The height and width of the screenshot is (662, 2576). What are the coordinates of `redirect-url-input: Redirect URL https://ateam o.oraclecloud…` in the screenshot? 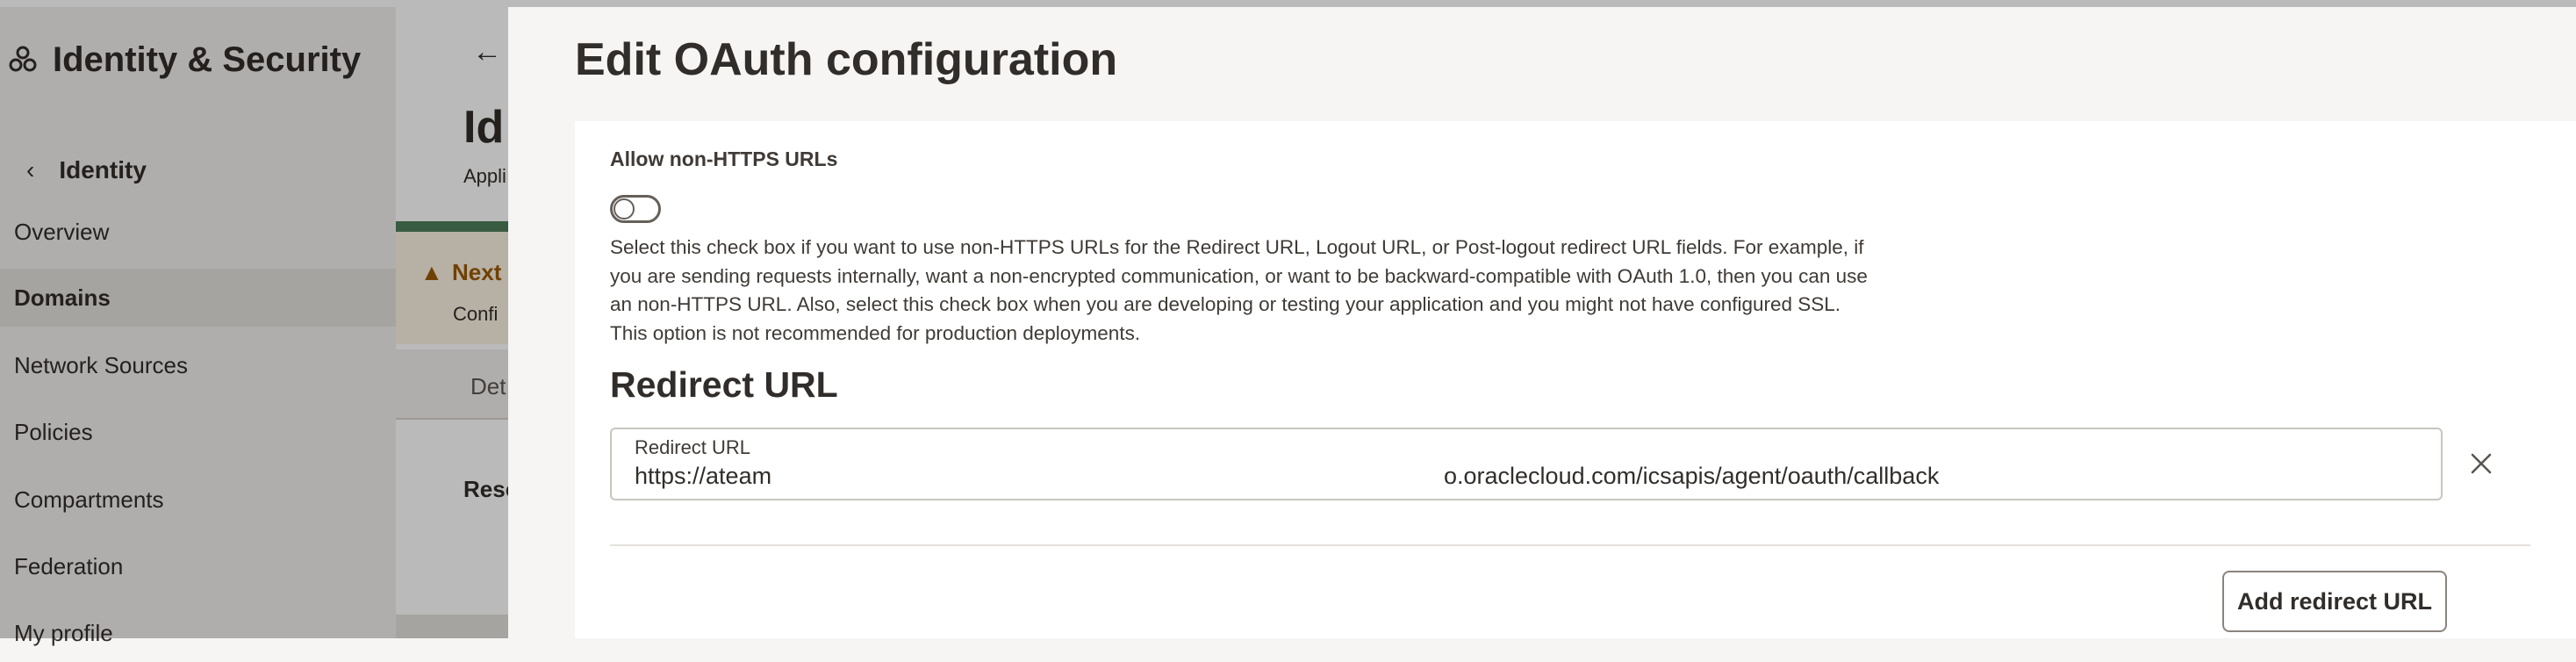 It's located at (1527, 464).